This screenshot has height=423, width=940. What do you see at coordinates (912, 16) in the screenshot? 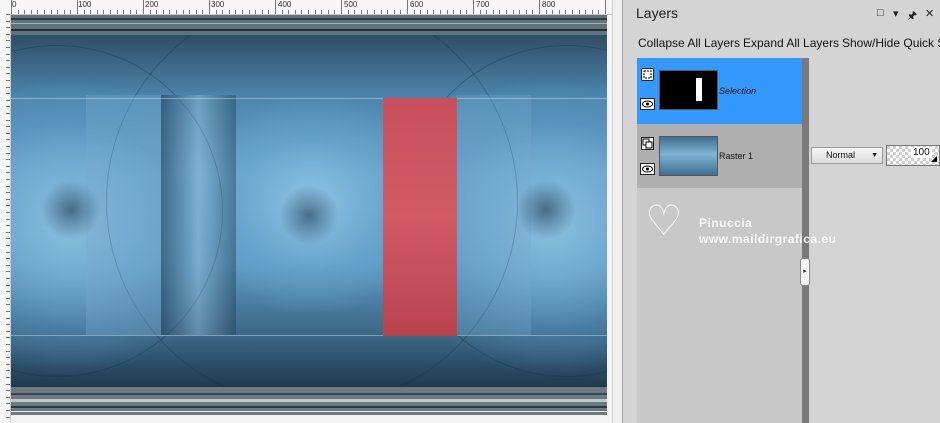
I see `pin-icon: 🖈` at bounding box center [912, 16].